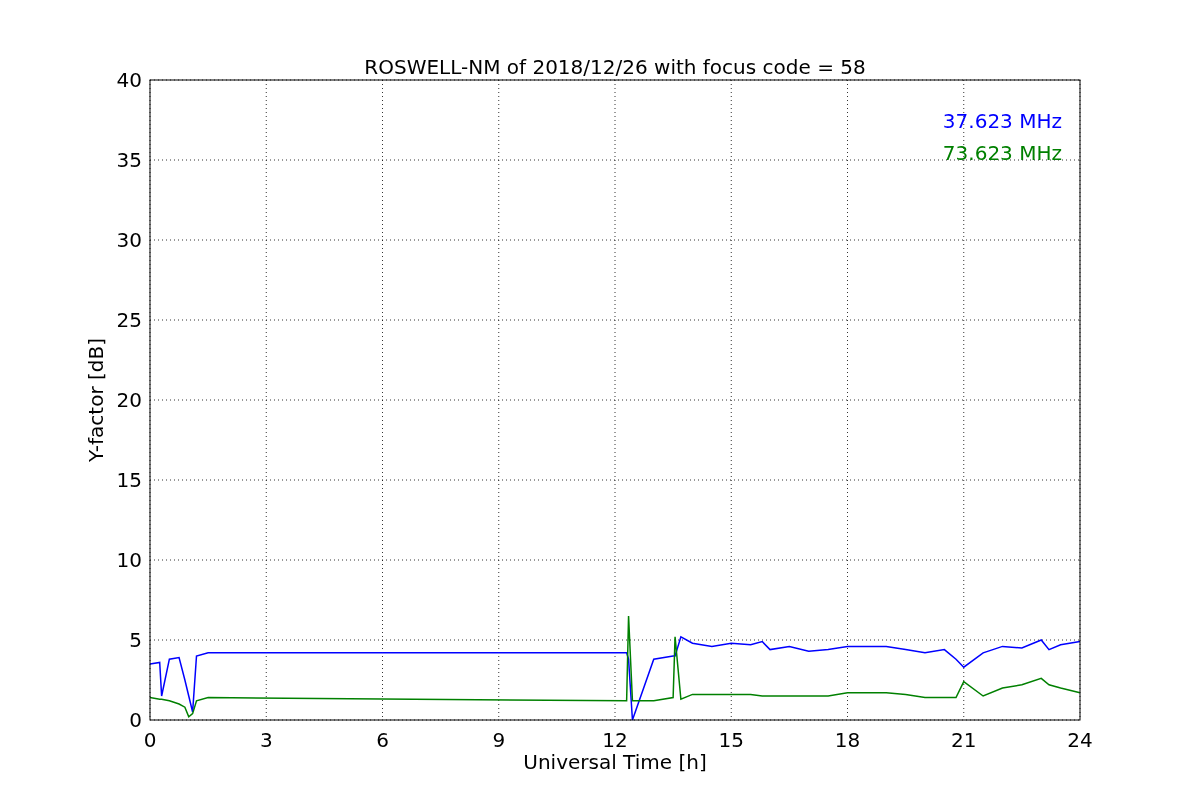  I want to click on chart-title: ROSWELL-NM of 2018/12/26 with focus code = 58, so click(615, 67).